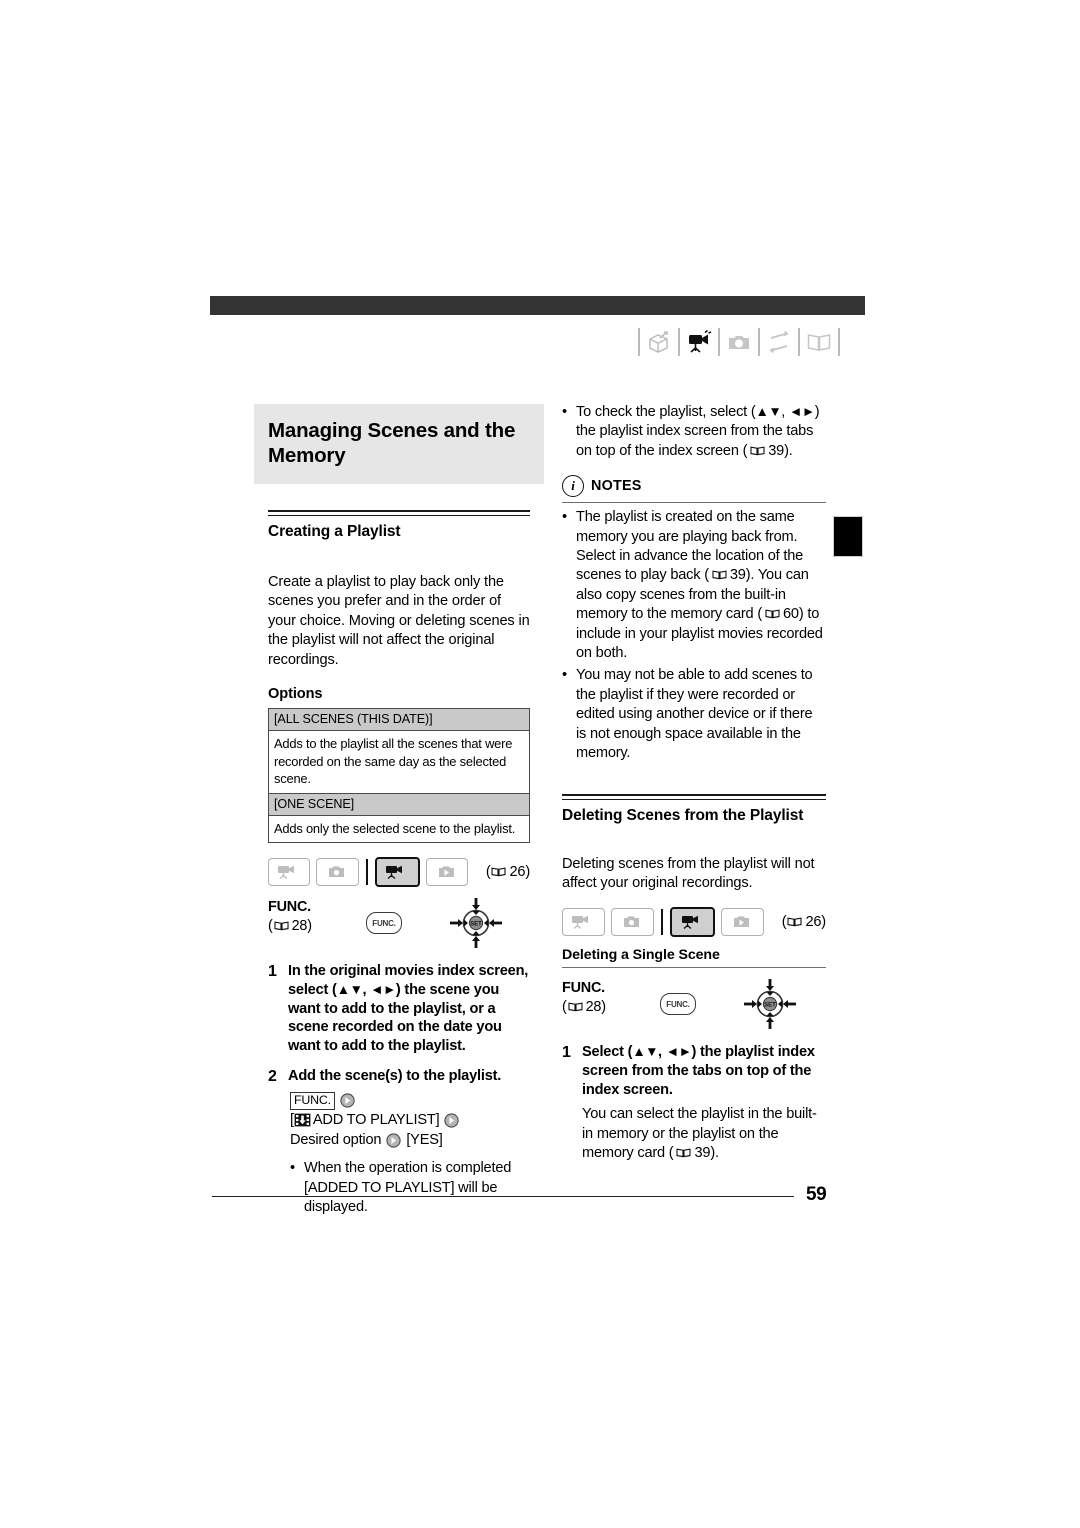 The image size is (1080, 1528). What do you see at coordinates (399, 444) in the screenshot?
I see `page-title: Managing Scenes and the Memory` at bounding box center [399, 444].